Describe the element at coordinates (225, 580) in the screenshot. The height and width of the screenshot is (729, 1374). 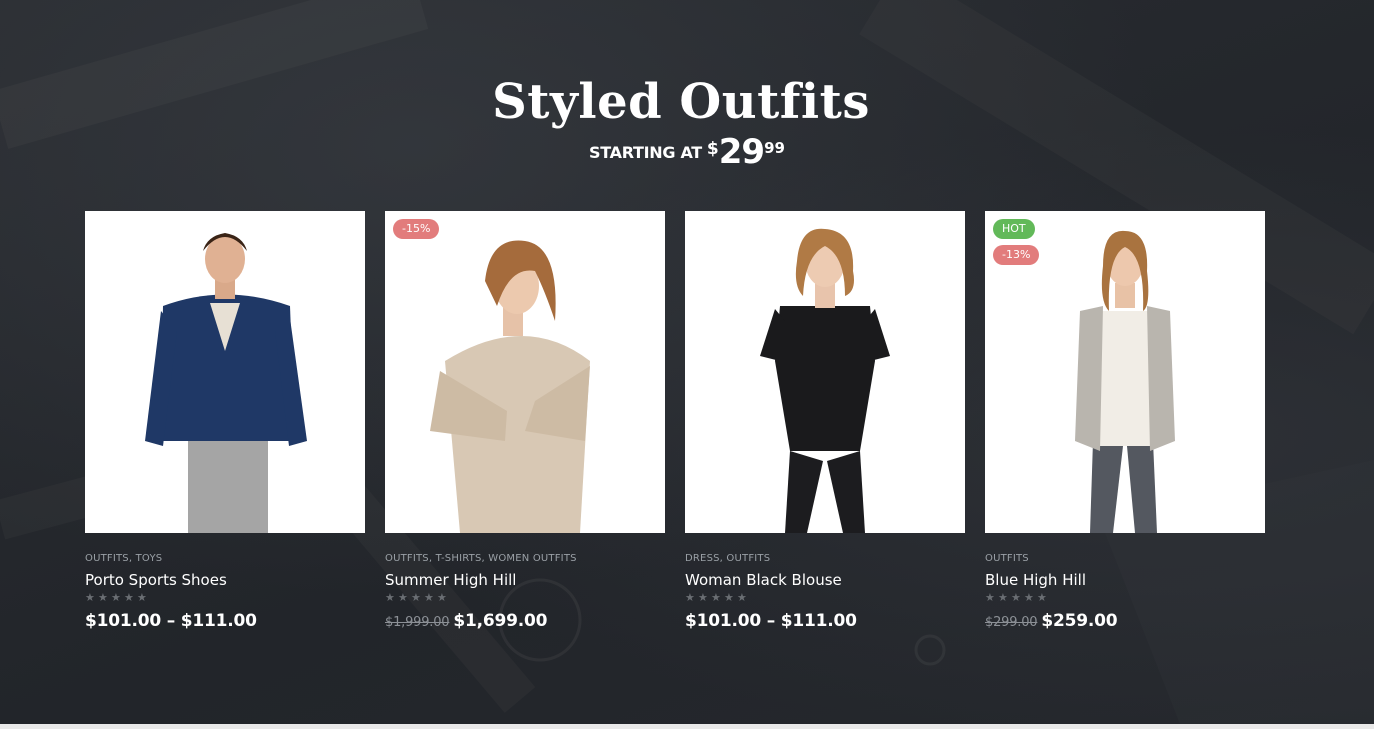
I see `product-name: Porto Sports Shoes` at that location.